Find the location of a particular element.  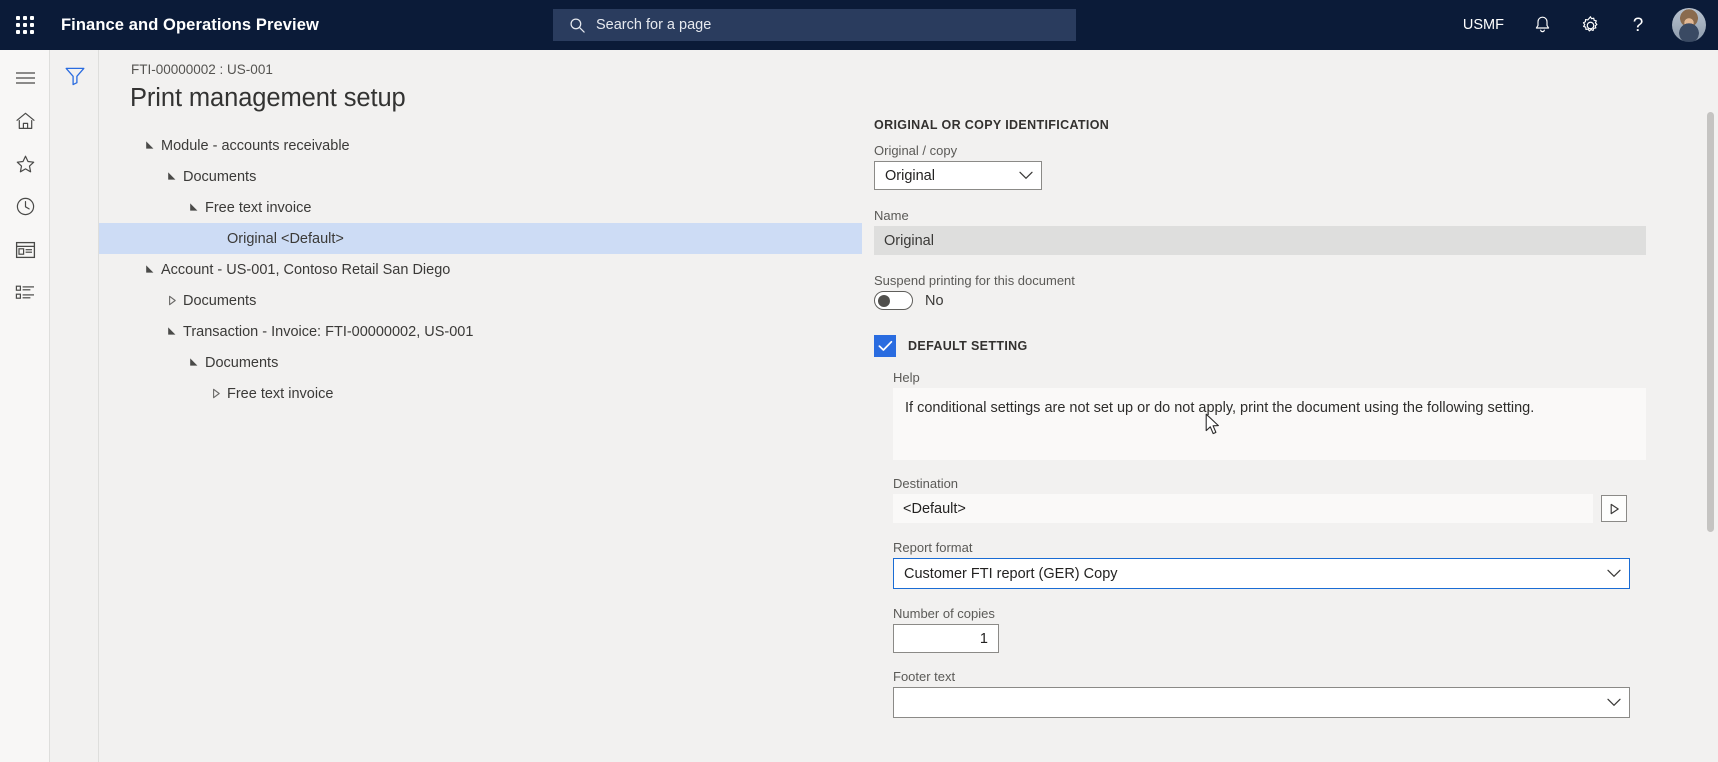

tree-node: Original <Default> is located at coordinates (480, 238).